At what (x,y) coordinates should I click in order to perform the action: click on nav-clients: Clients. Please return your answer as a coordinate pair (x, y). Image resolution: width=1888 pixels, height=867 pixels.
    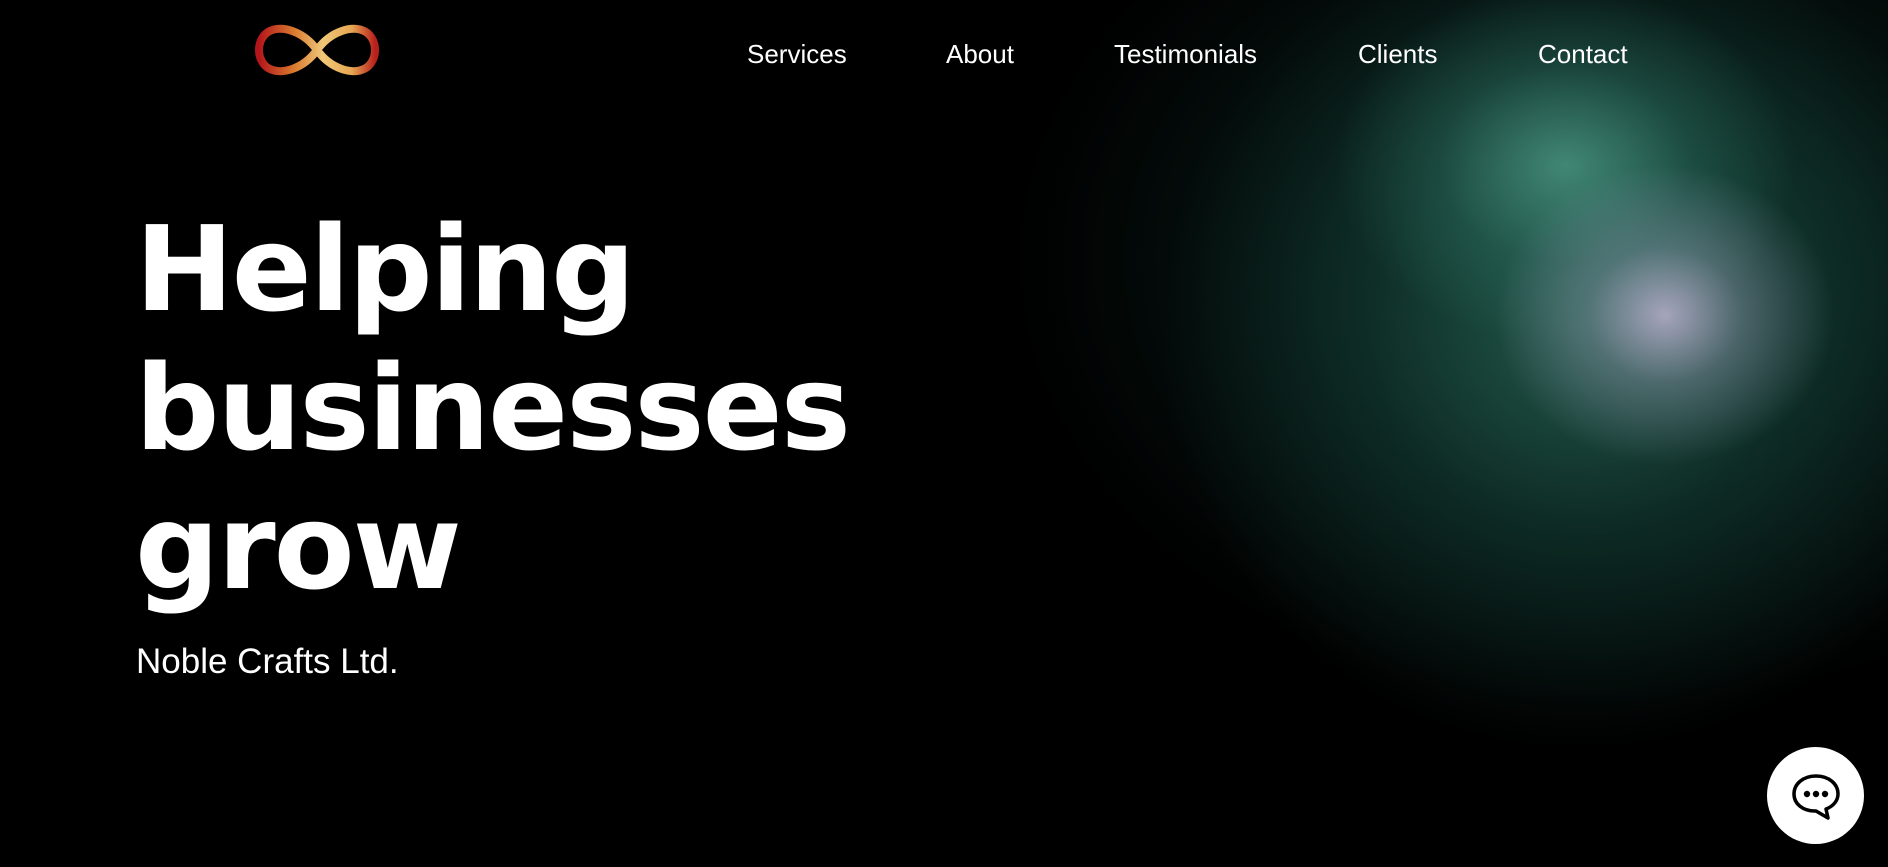
    Looking at the image, I should click on (1397, 54).